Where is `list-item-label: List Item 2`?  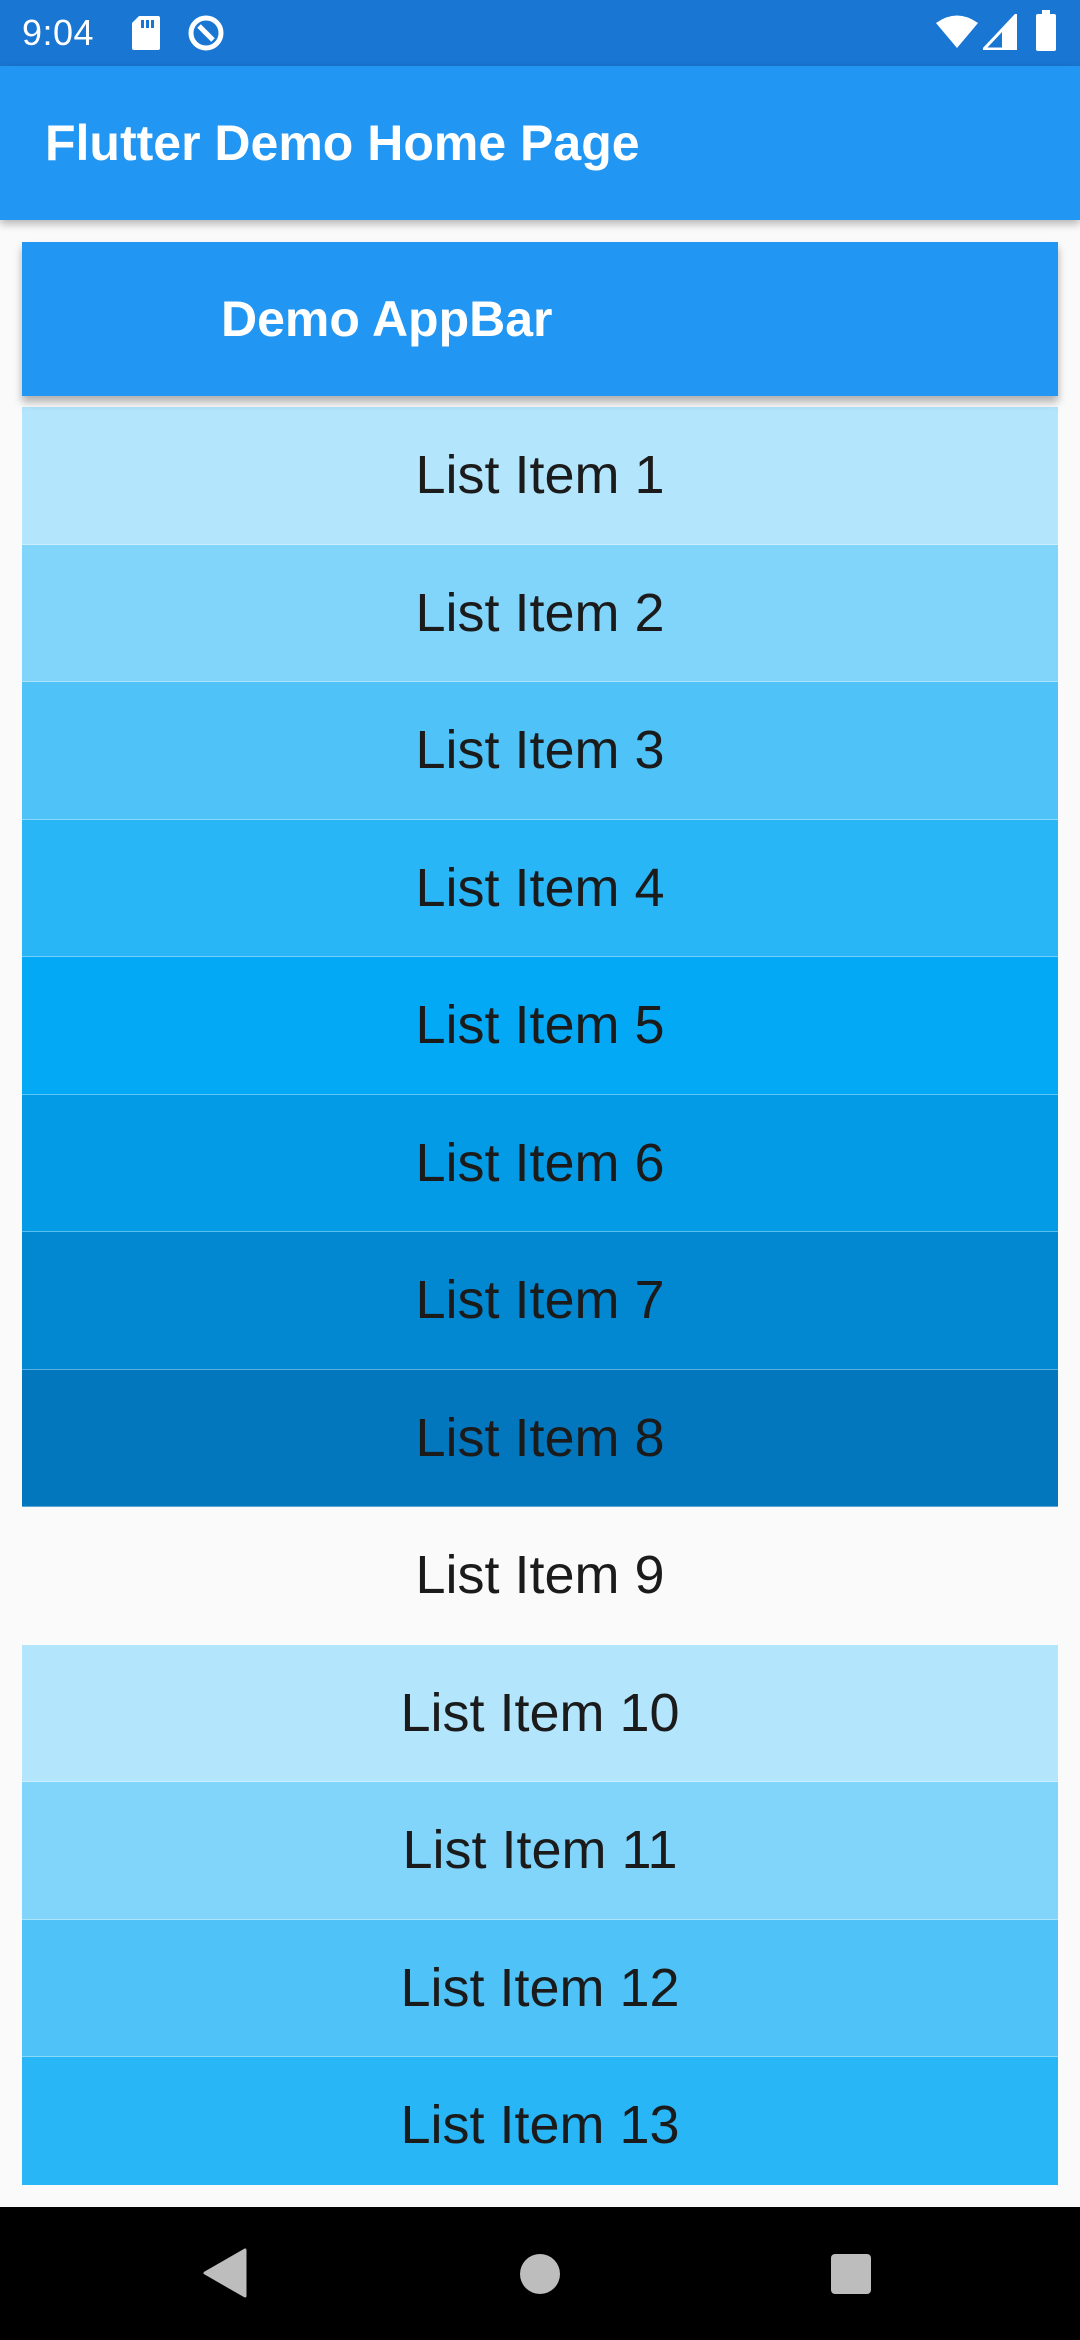 list-item-label: List Item 2 is located at coordinates (540, 612).